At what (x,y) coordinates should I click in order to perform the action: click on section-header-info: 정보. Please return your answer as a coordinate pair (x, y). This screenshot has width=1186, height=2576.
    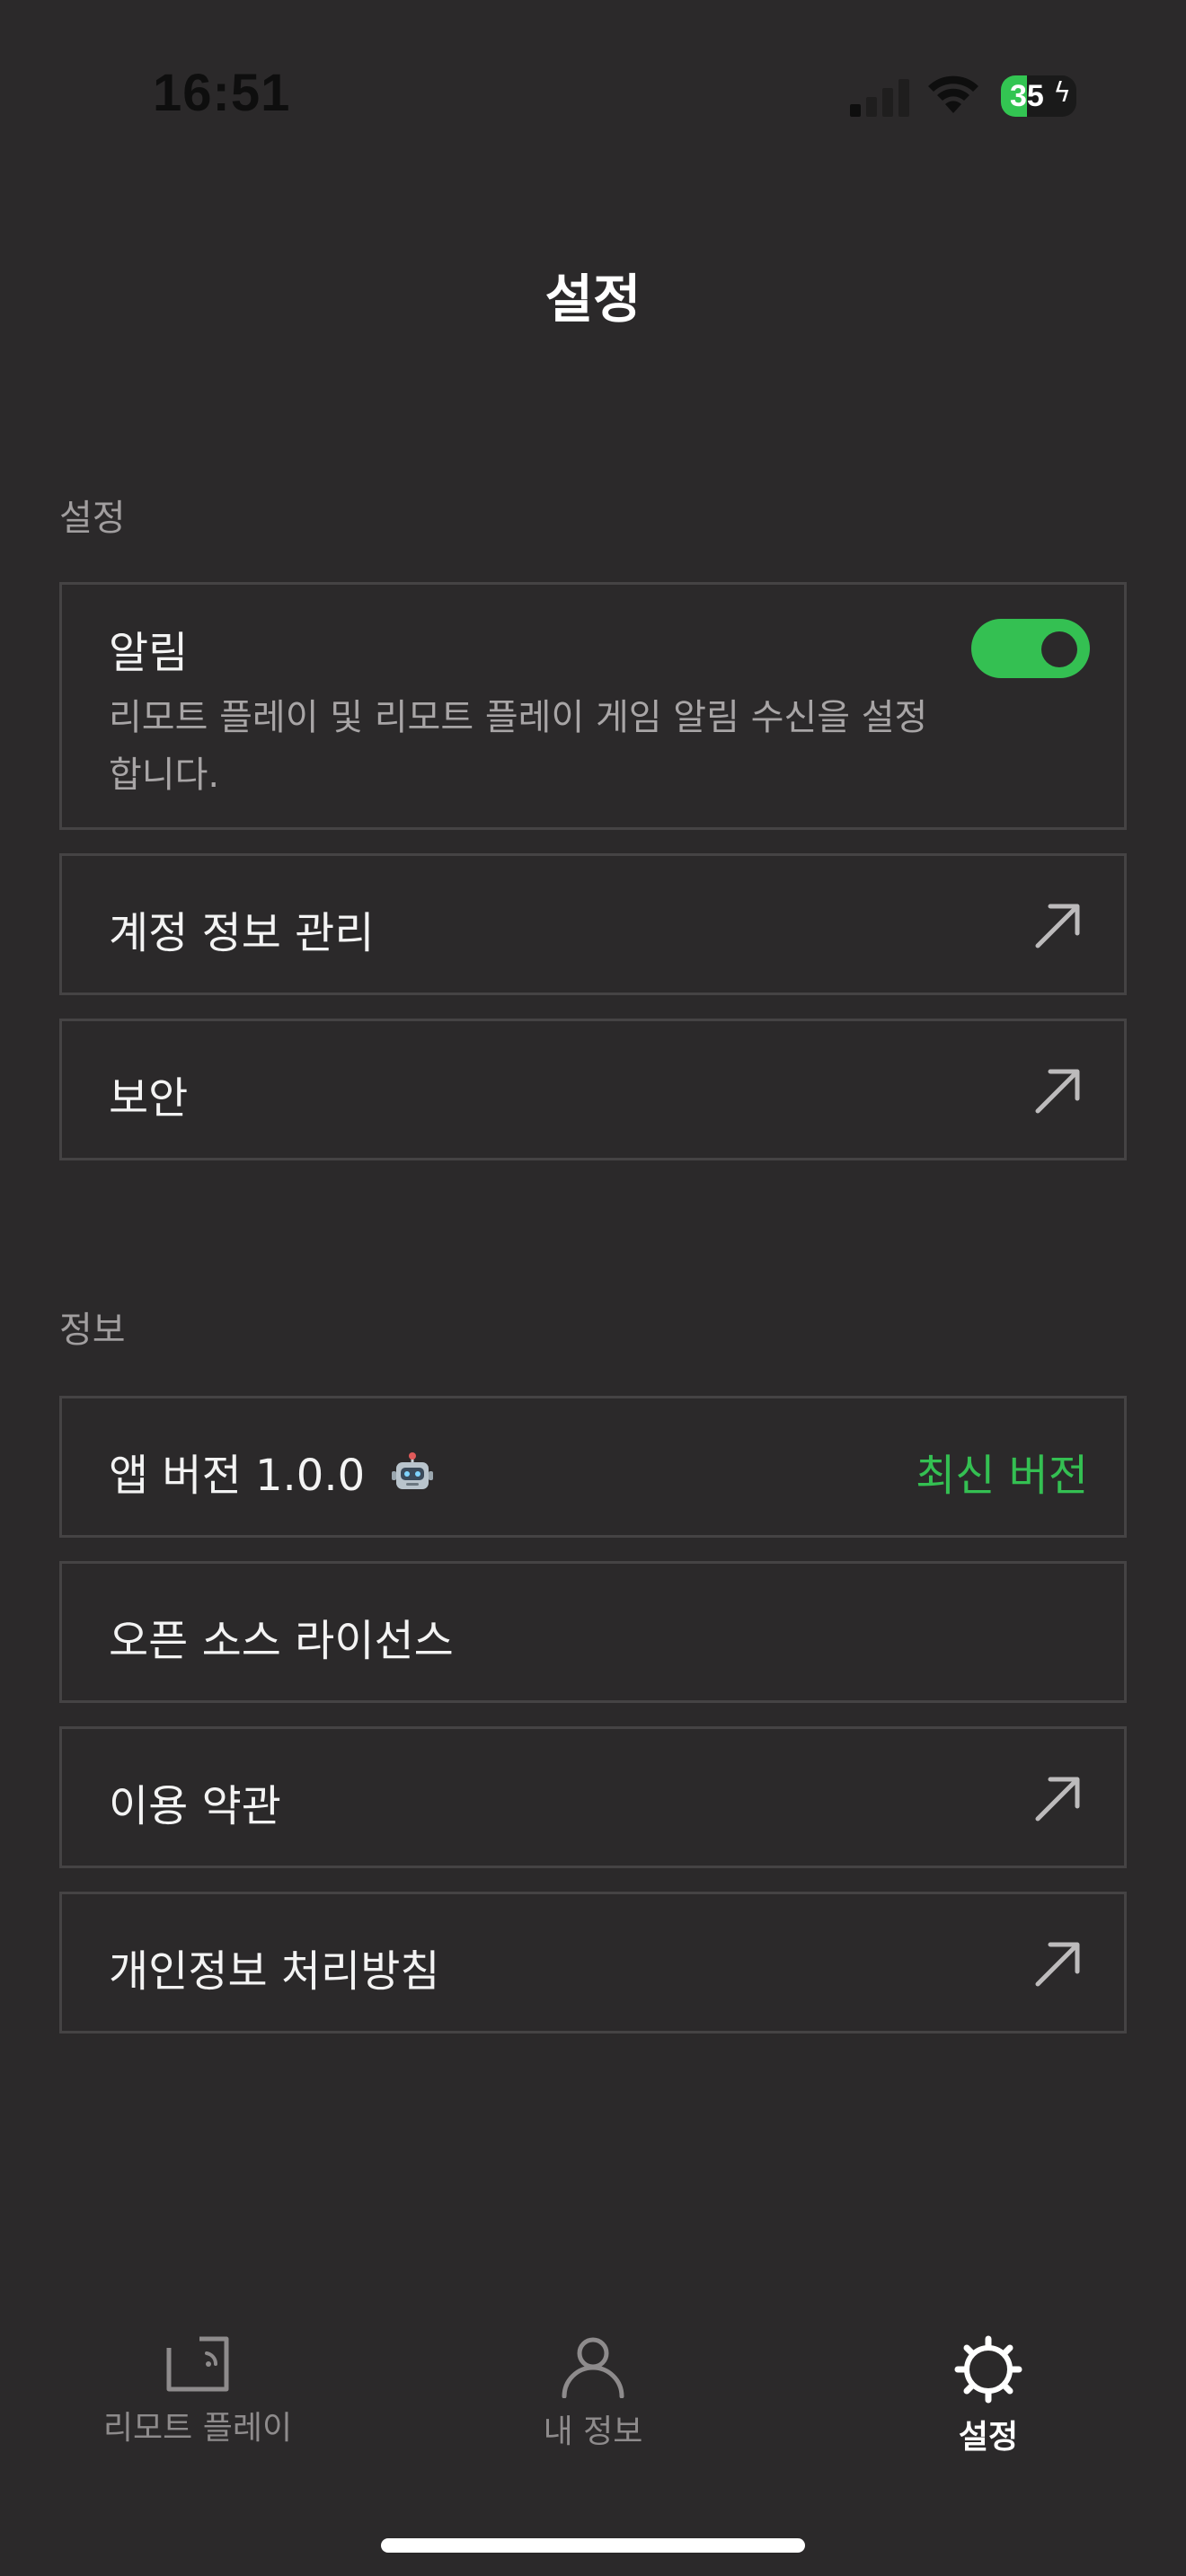
    Looking at the image, I should click on (92, 1330).